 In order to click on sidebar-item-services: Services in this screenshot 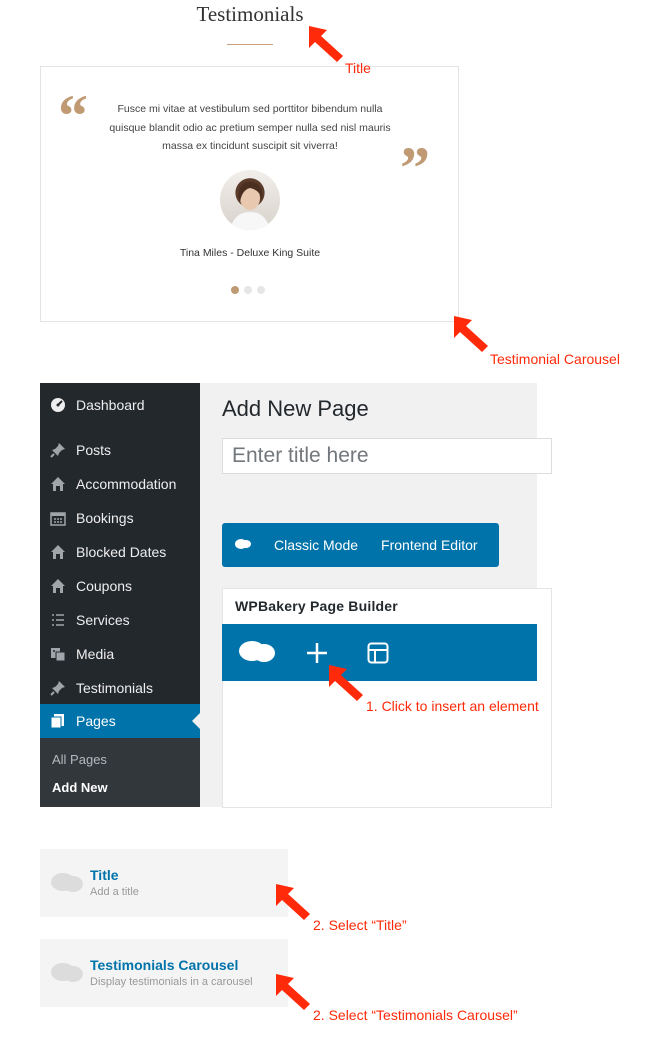, I will do `click(120, 620)`.